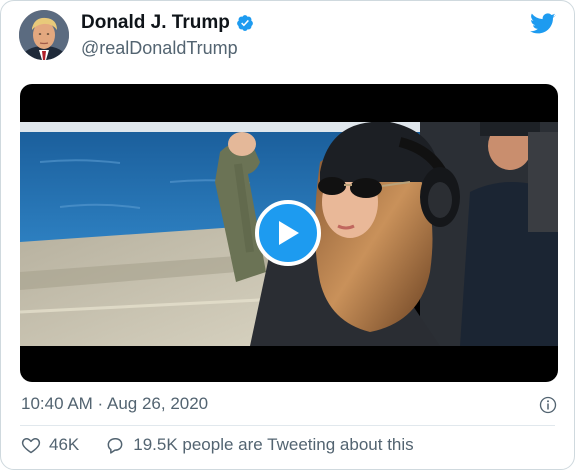 This screenshot has height=470, width=575. I want to click on play-icon, so click(289, 233).